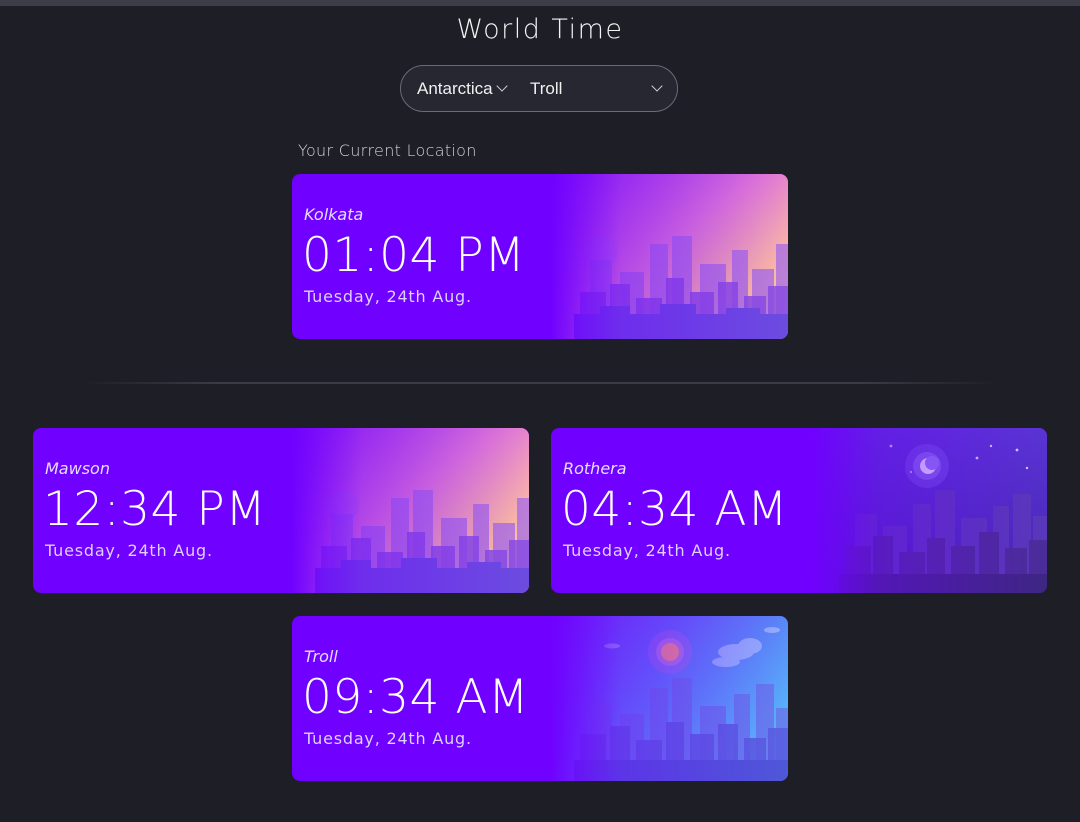  I want to click on city-select-value: Troll, so click(546, 88).